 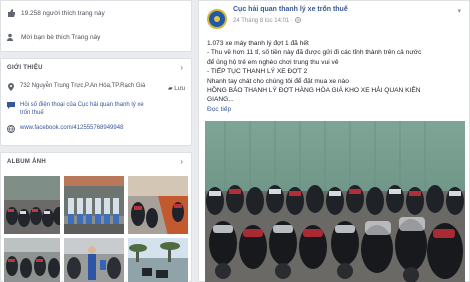 I want to click on invite-friends-link: Mời bạn bè thích Trang này, so click(x=60, y=37).